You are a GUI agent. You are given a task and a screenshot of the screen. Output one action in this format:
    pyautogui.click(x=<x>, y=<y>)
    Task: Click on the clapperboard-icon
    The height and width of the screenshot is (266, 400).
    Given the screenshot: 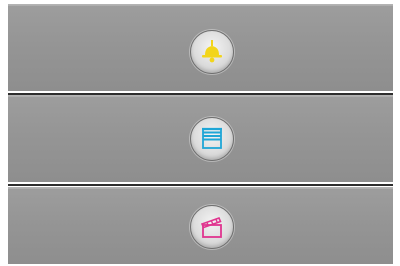 What is the action you would take?
    pyautogui.click(x=211, y=227)
    